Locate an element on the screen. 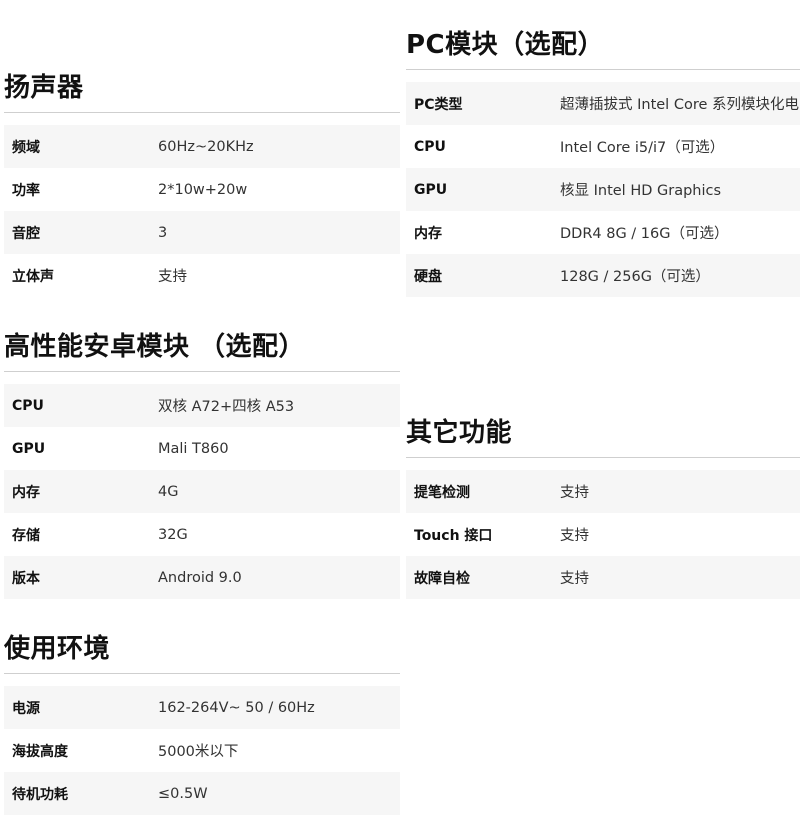 The height and width of the screenshot is (819, 800). environment-section-title: 使用环境 is located at coordinates (57, 649).